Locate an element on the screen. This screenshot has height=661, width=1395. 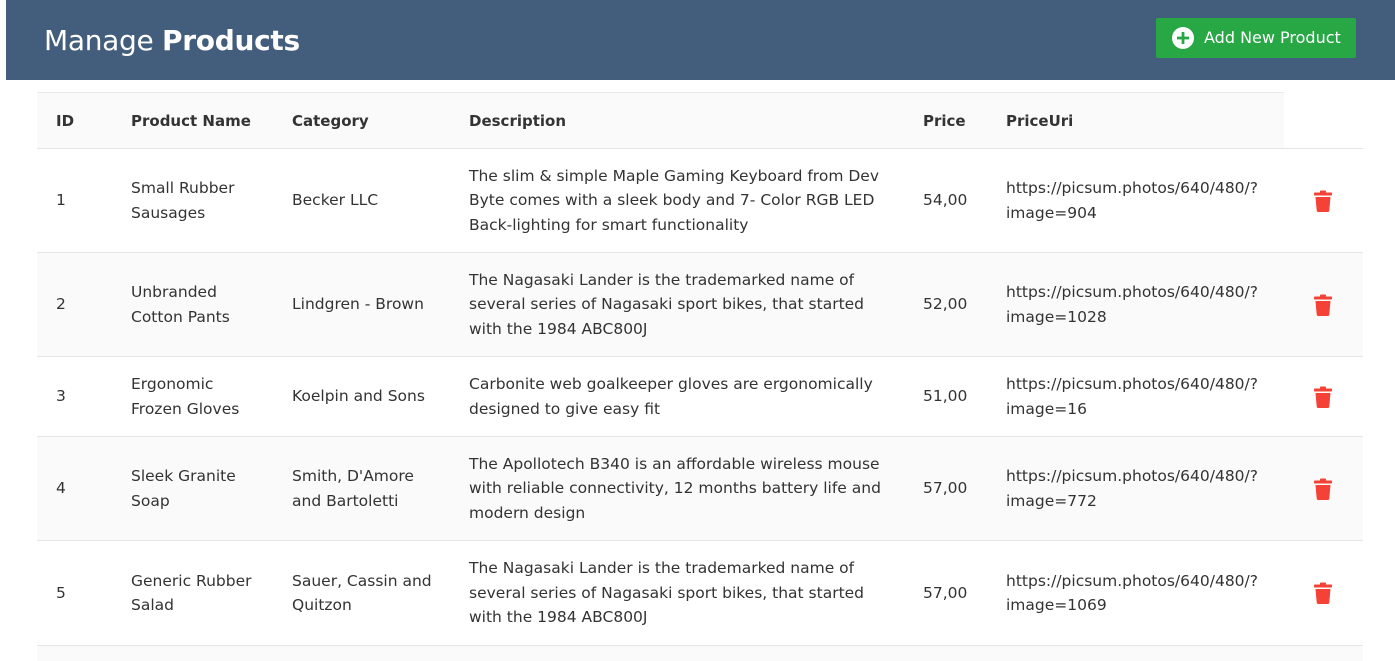
add-new-product-label: Add New Product is located at coordinates (1272, 37).